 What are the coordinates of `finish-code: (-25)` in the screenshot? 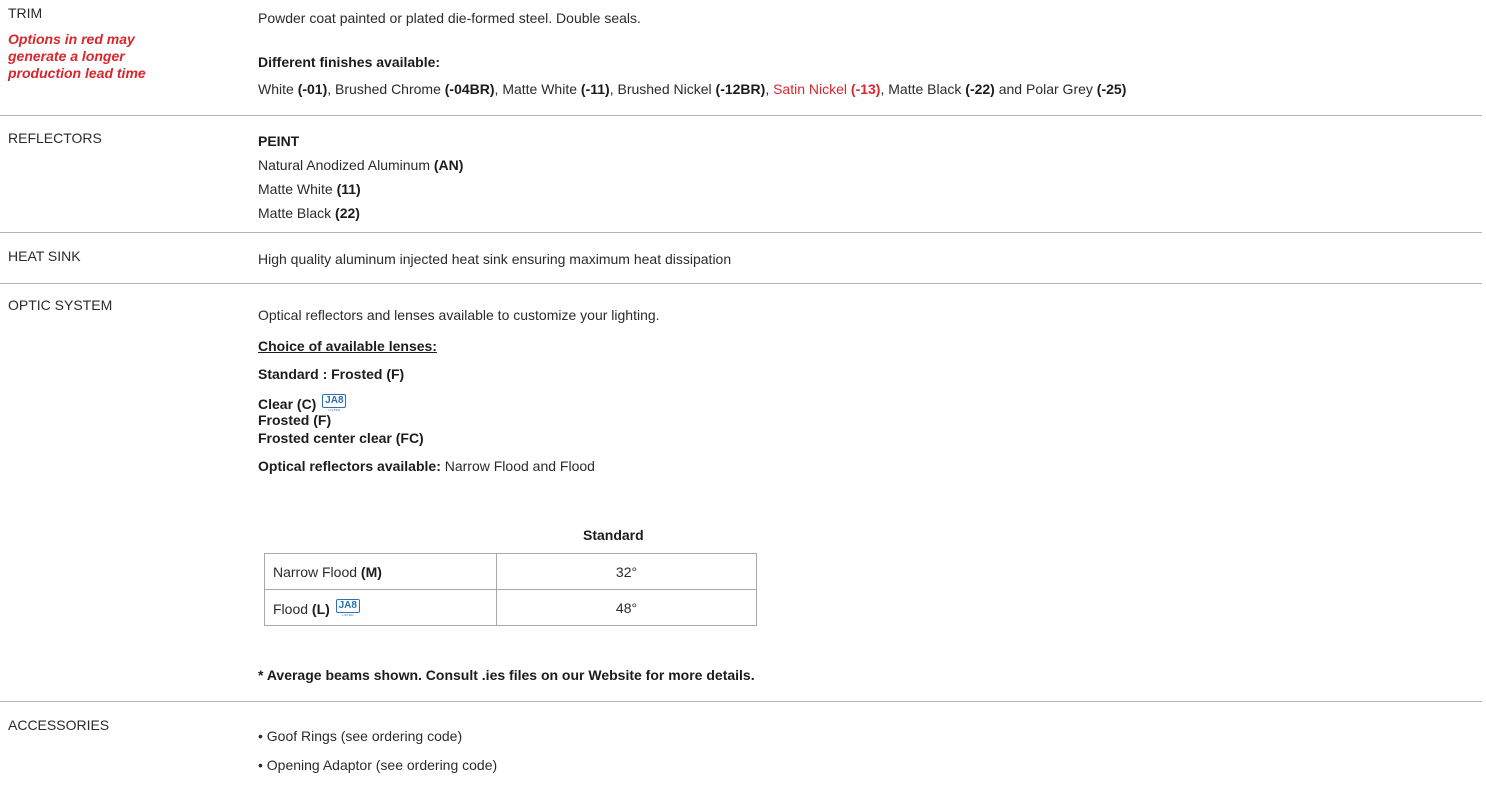 It's located at (1111, 89).